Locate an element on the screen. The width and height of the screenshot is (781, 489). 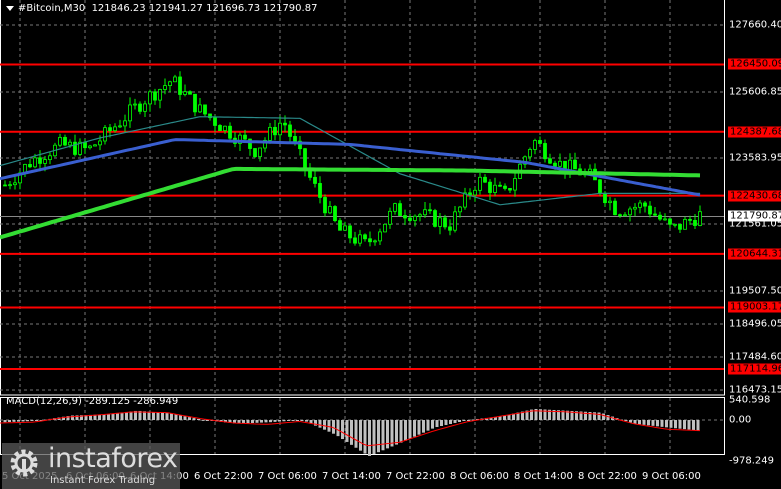
level-price-label: 122430.68 is located at coordinates (754, 196).